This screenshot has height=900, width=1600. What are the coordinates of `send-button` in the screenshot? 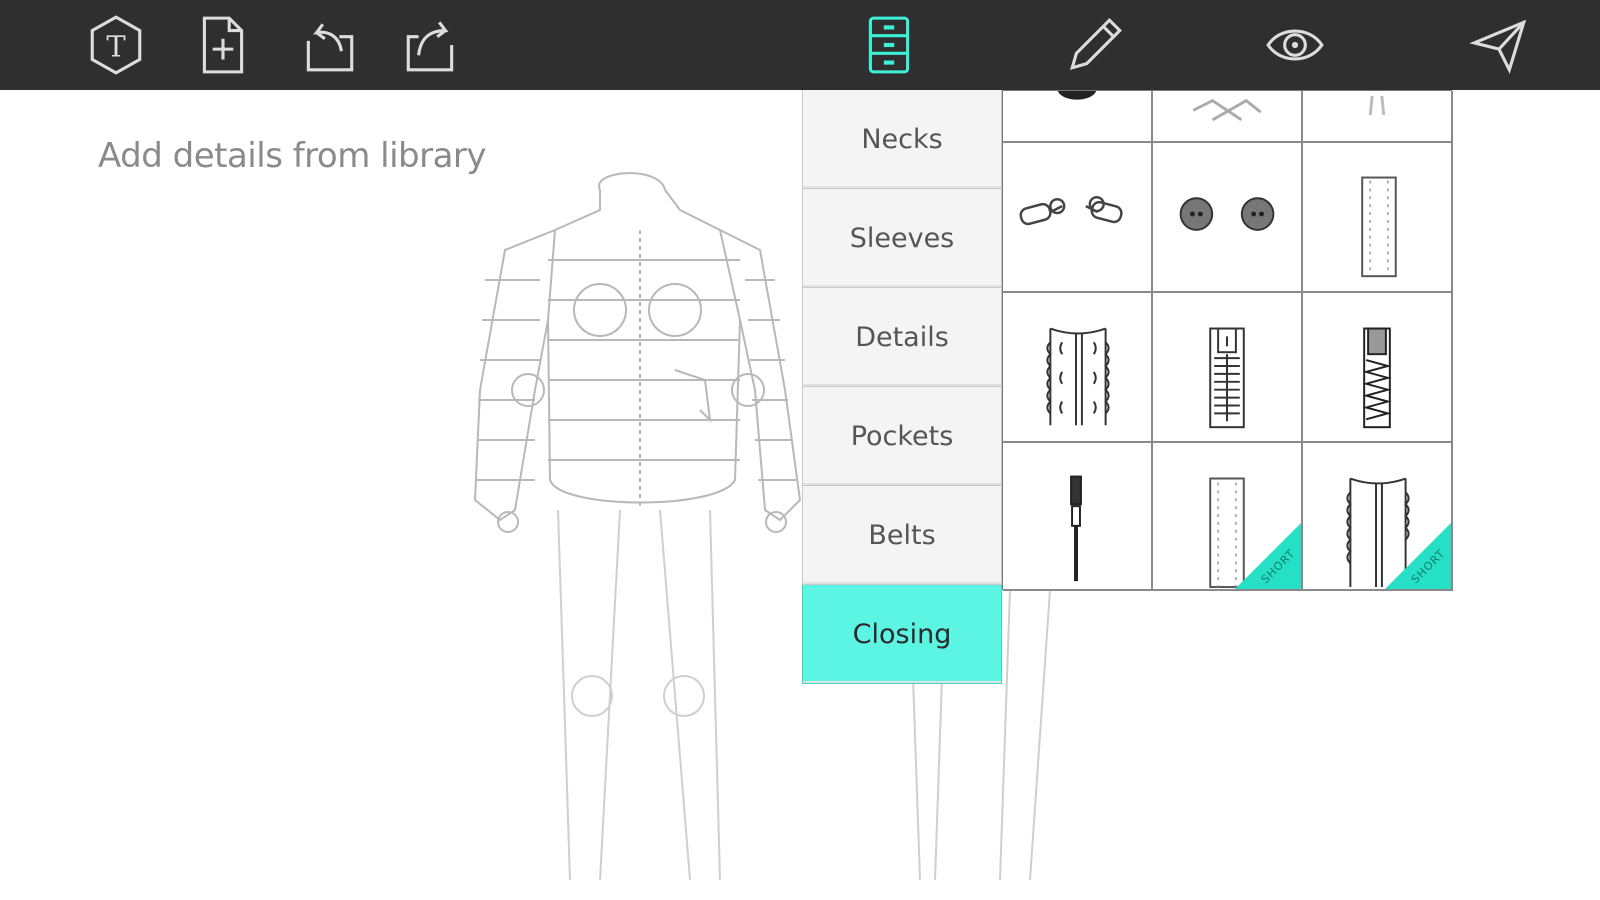 It's located at (1499, 45).